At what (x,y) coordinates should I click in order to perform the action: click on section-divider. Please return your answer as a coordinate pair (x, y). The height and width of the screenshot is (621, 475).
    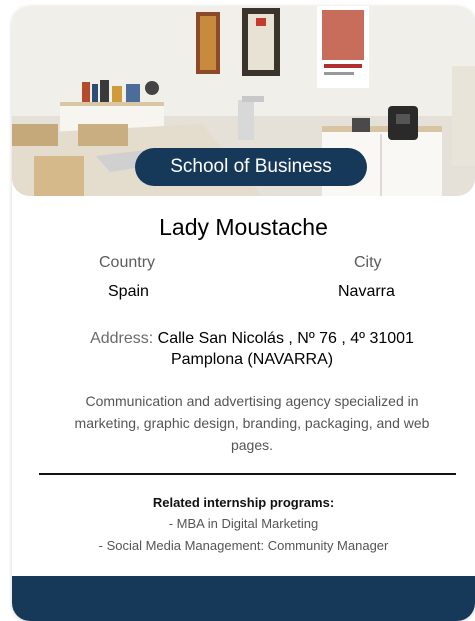
    Looking at the image, I should click on (247, 474).